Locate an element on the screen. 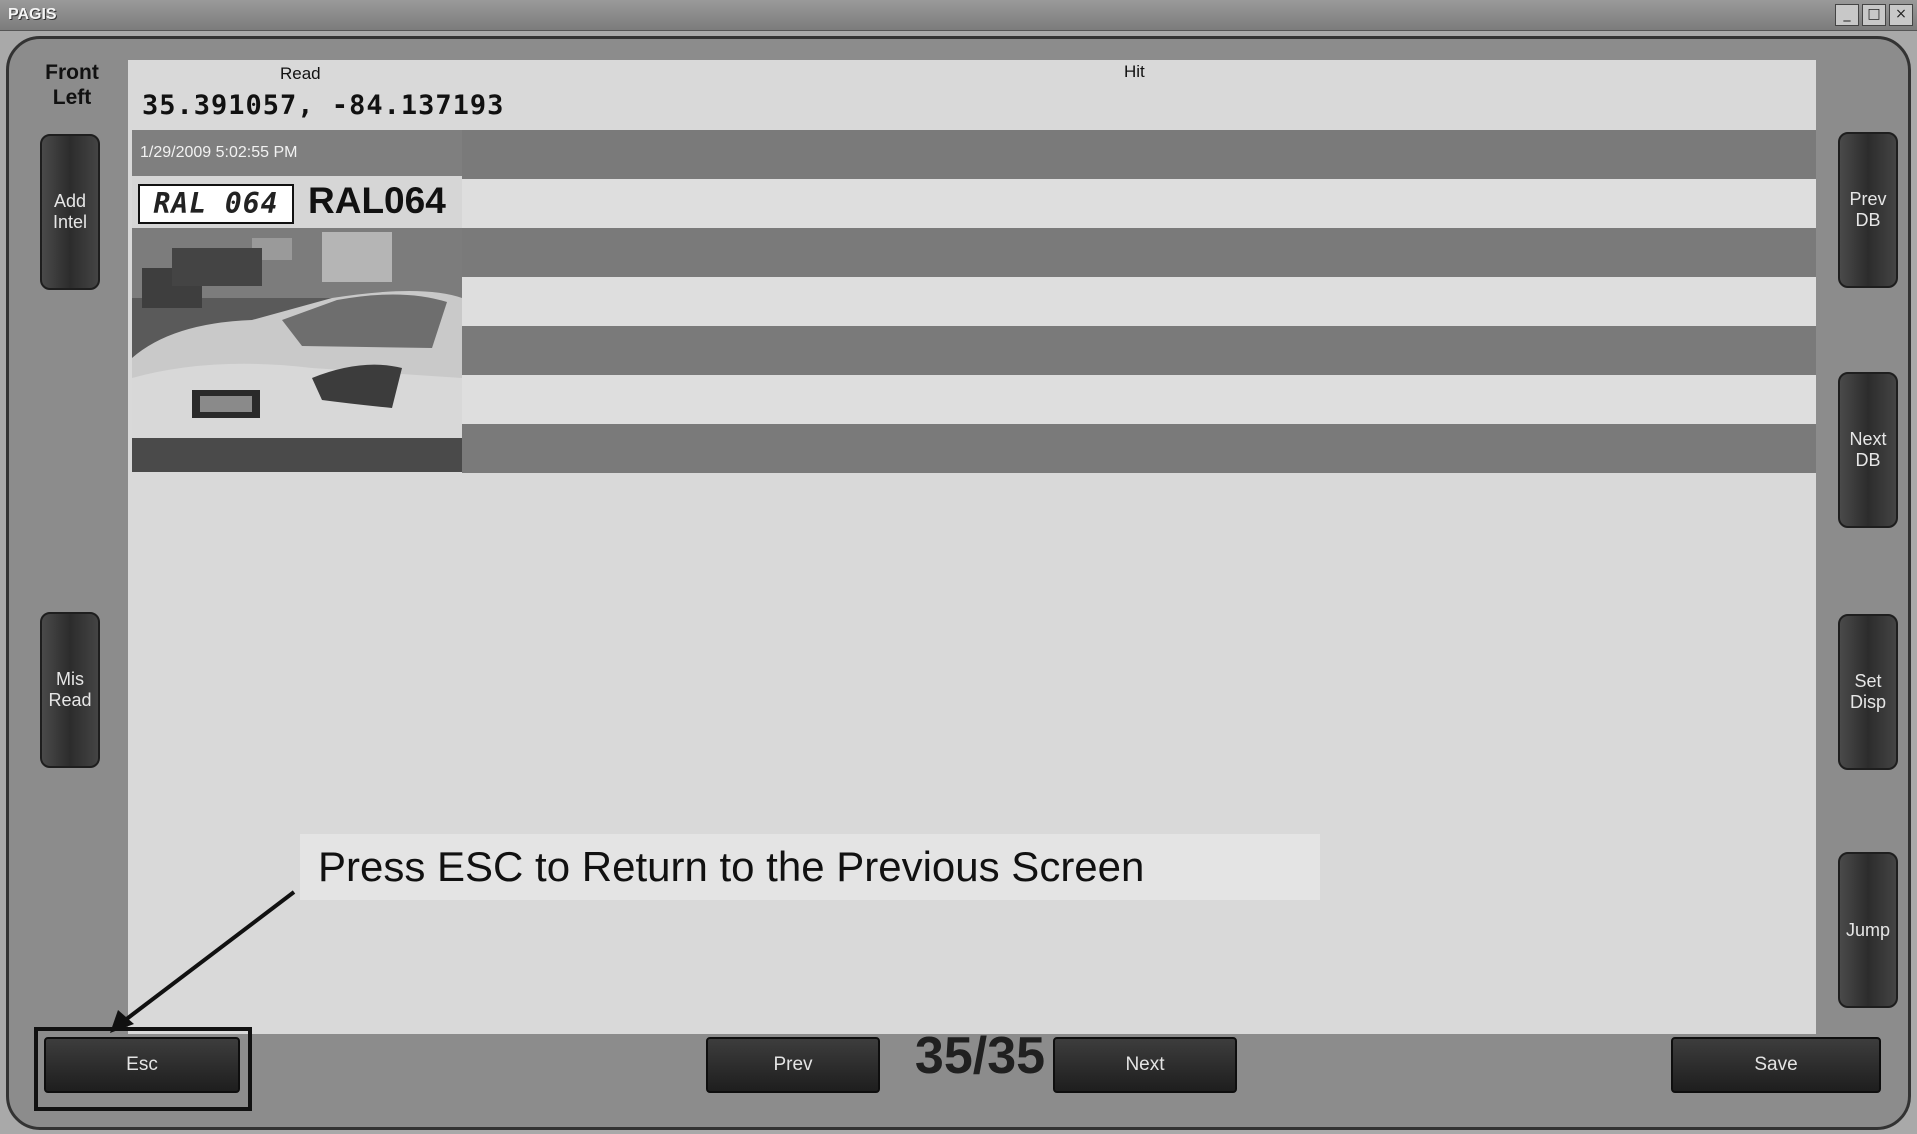  prev-db-button: Prev DB is located at coordinates (1868, 210).